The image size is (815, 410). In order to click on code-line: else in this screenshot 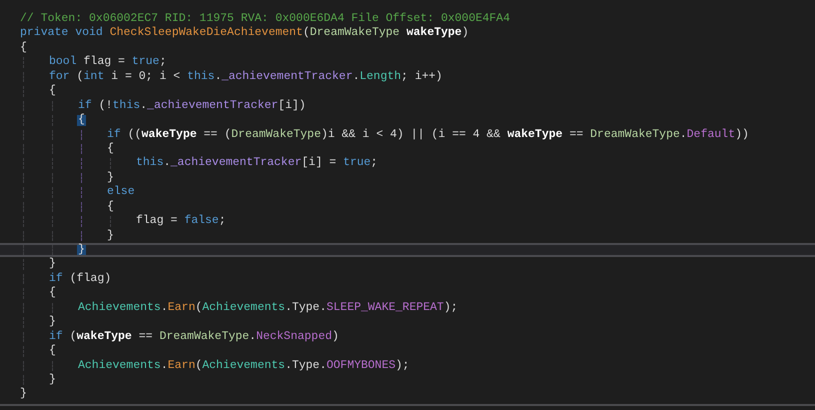, I will do `click(121, 192)`.